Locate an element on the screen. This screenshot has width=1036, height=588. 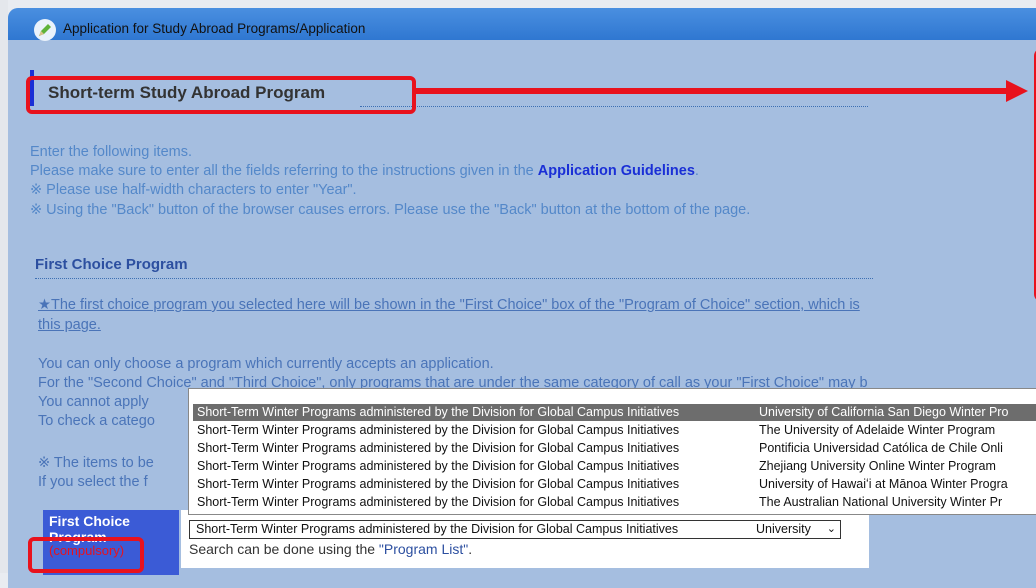
heading-divider is located at coordinates (614, 106).